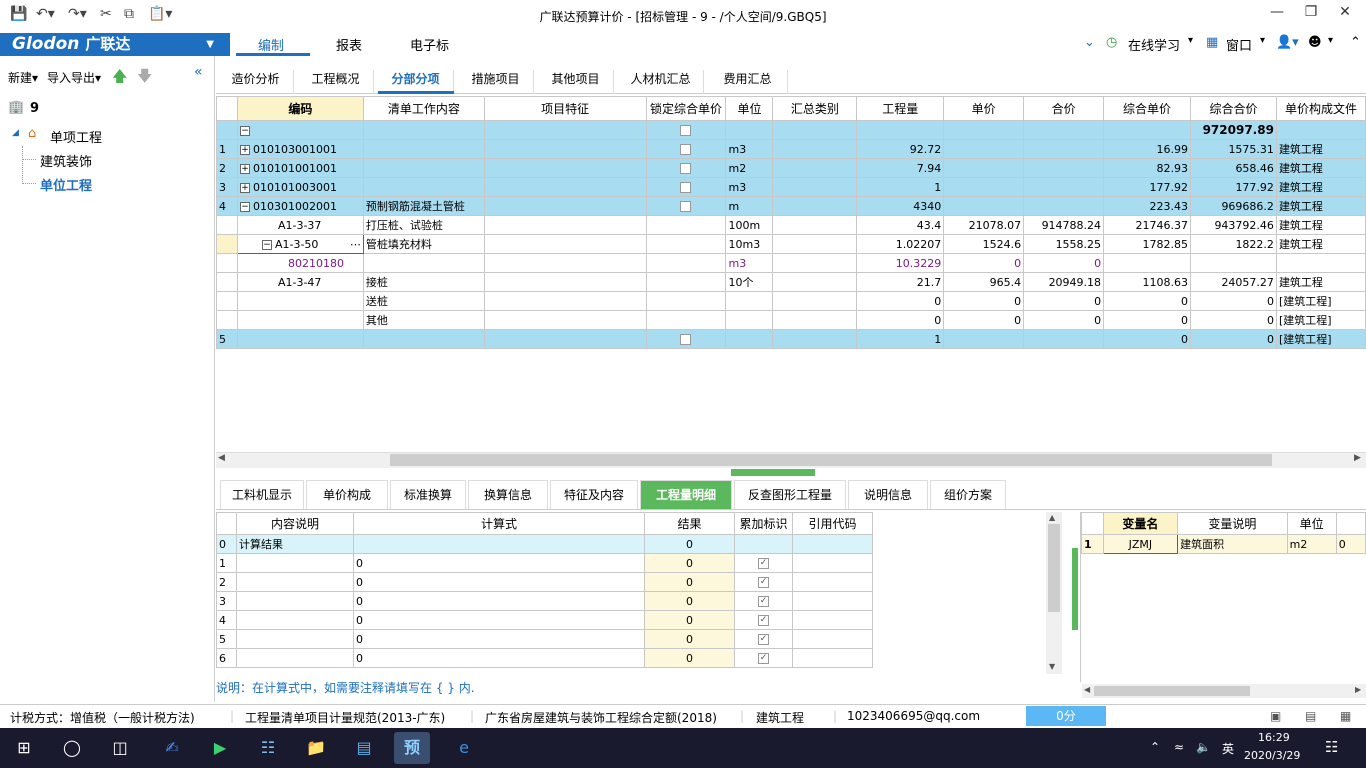 Image resolution: width=1366 pixels, height=768 pixels. Describe the element at coordinates (300, 282) in the screenshot. I see `cell-code: A1-3-47` at that location.